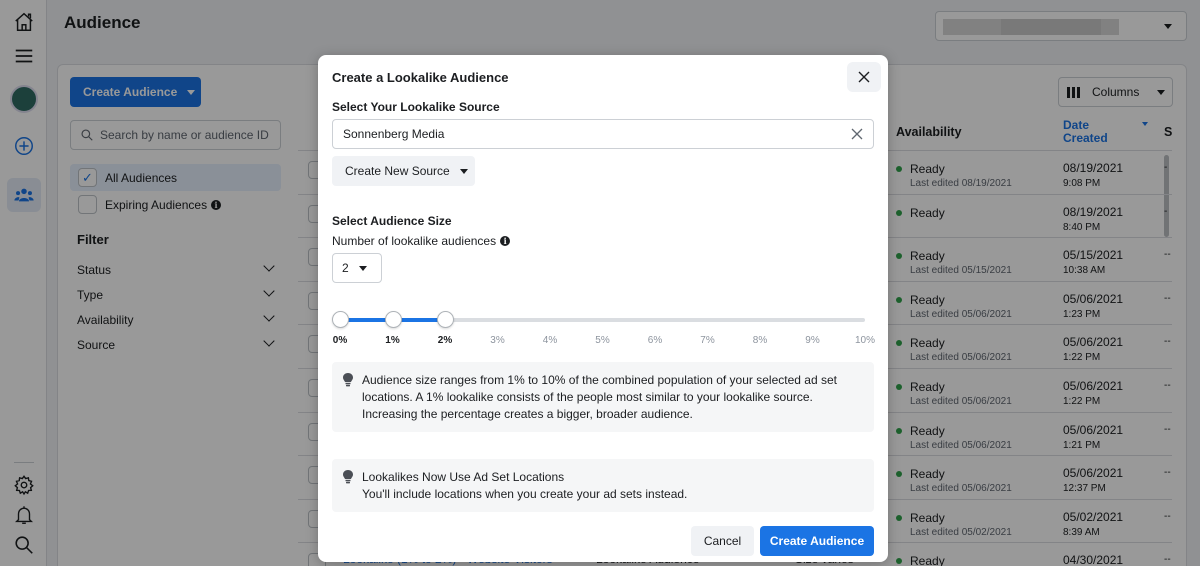 Image resolution: width=1200 pixels, height=566 pixels. I want to click on slider-tick-label: 8%, so click(760, 340).